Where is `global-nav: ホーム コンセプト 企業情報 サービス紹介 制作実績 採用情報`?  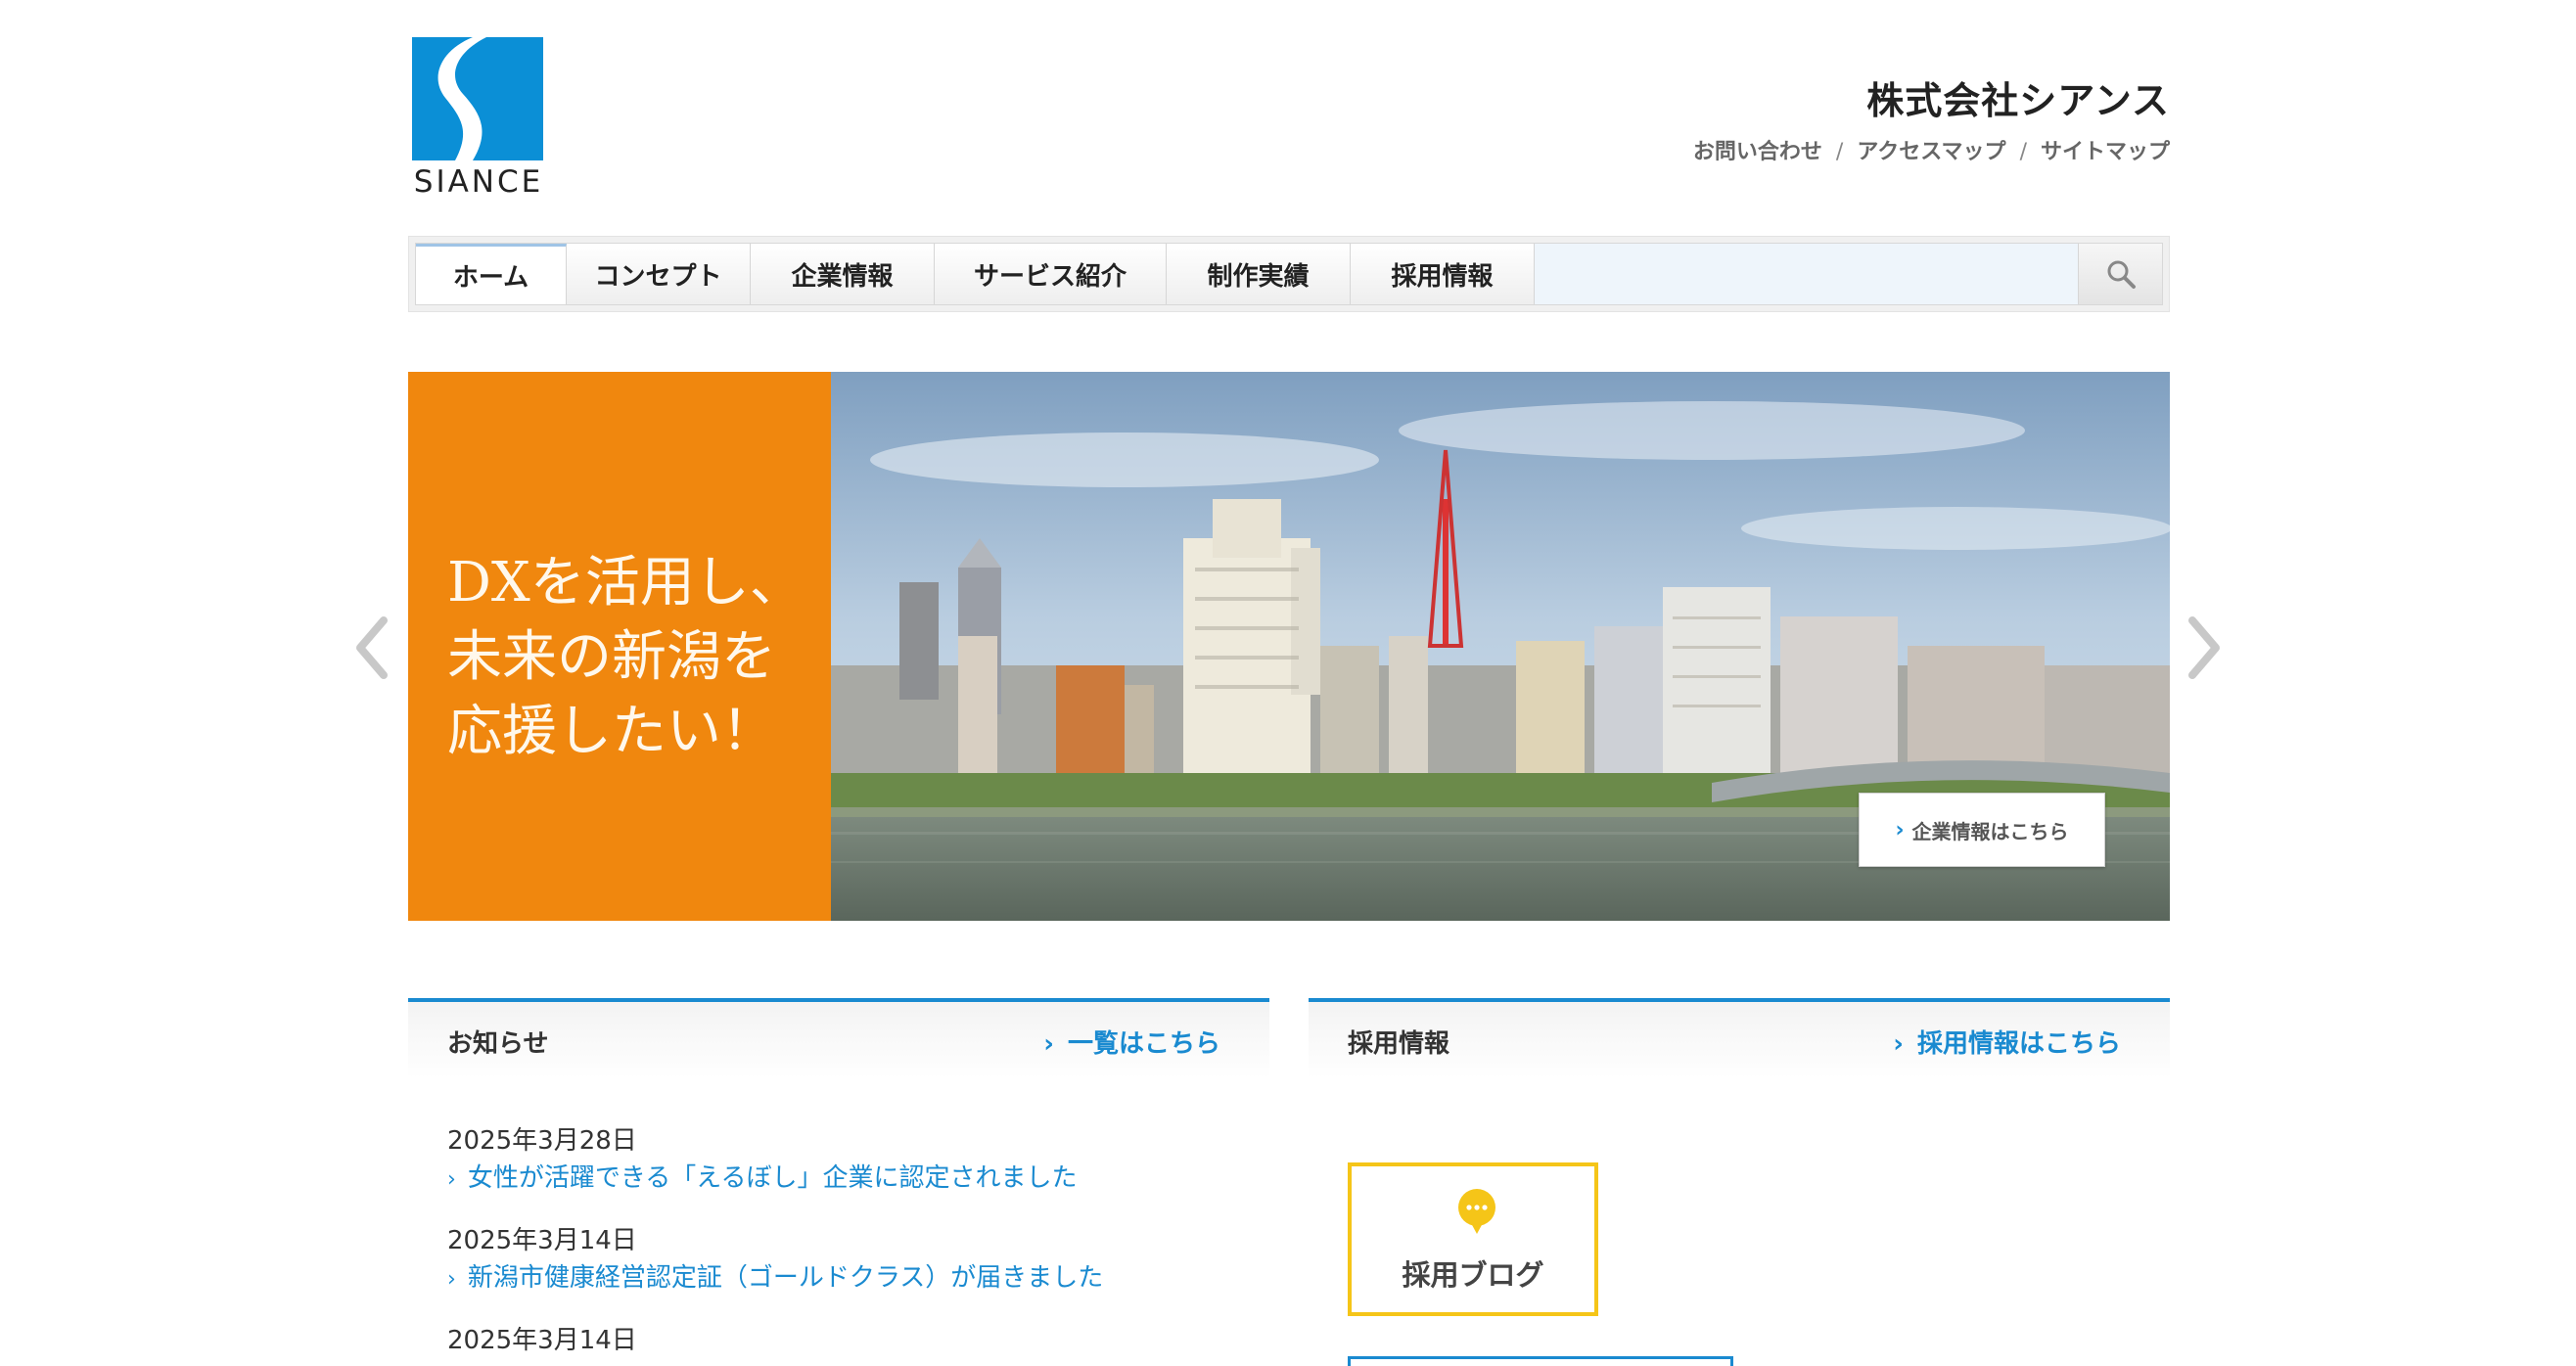 global-nav: ホーム コンセプト 企業情報 サービス紹介 制作実績 採用情報 is located at coordinates (1289, 274).